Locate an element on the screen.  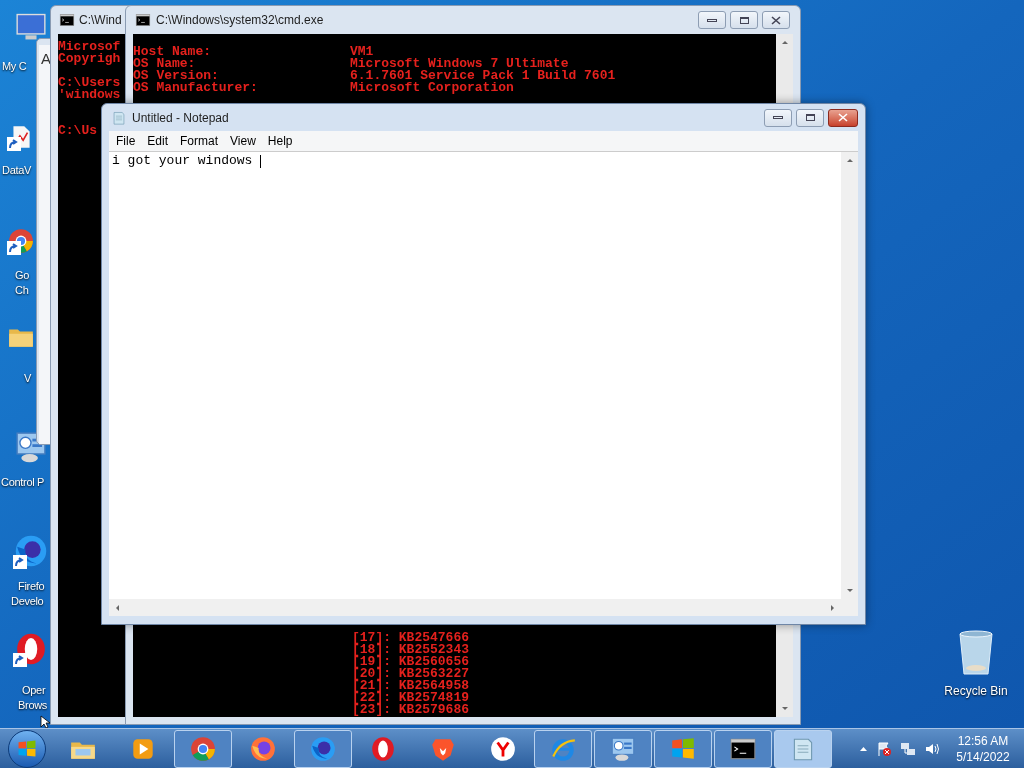
scroll-left-icon is located at coordinates (117, 607).